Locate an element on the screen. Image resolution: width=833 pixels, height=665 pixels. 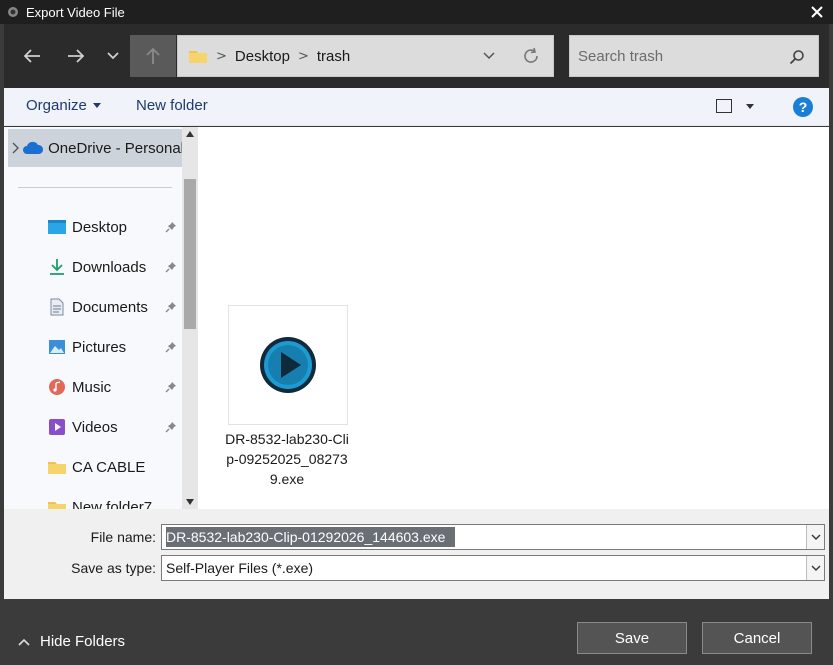
app-icon is located at coordinates (13, 12).